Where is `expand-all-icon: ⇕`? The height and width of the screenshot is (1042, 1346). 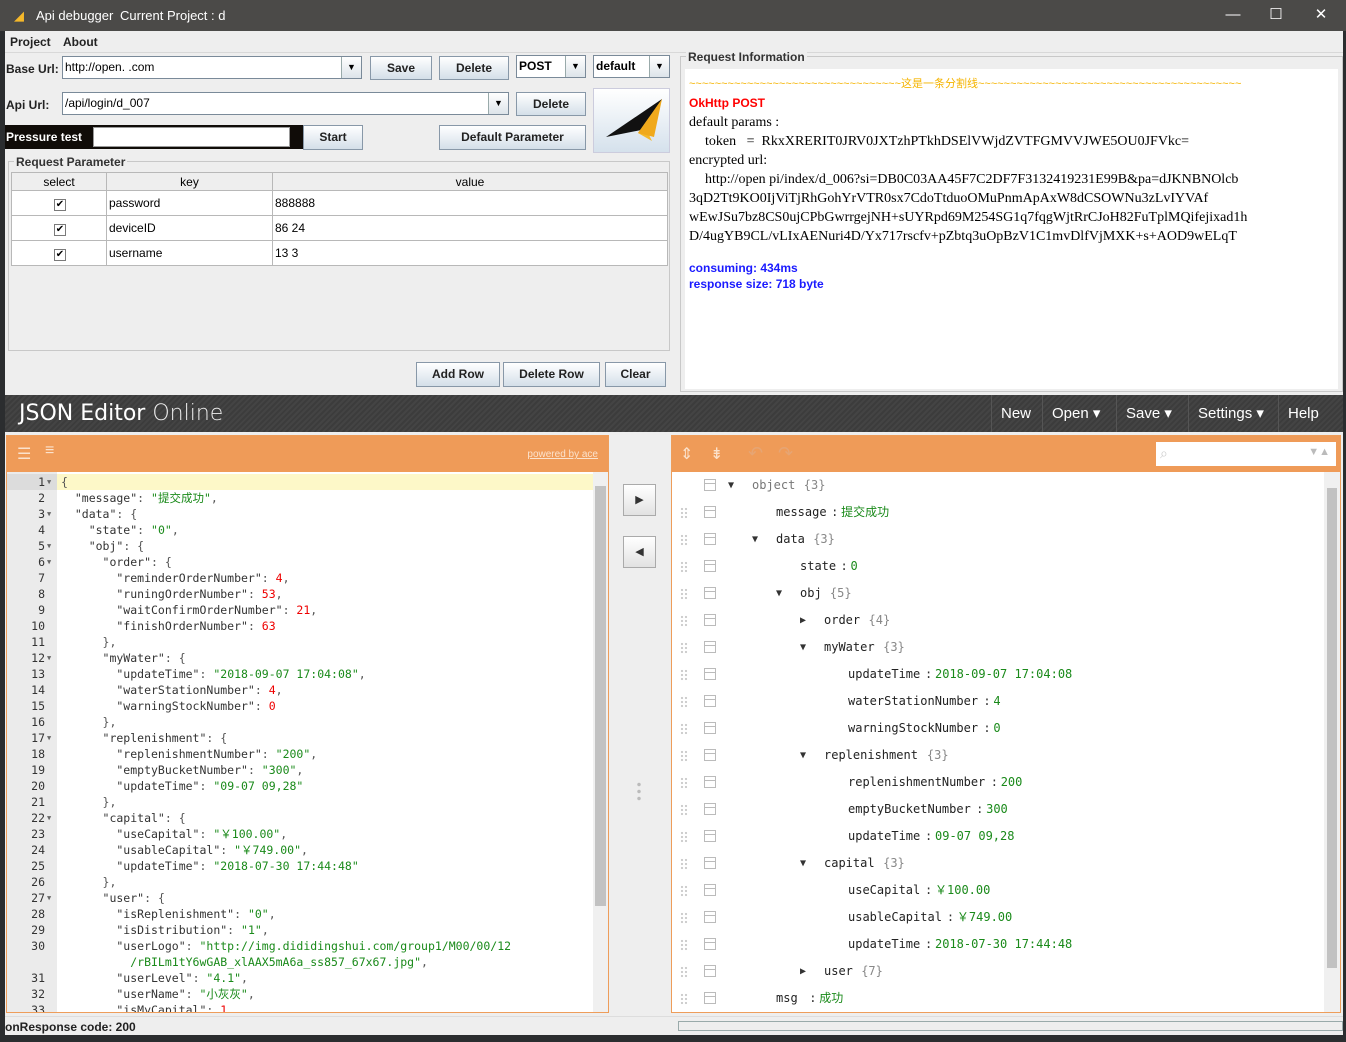 expand-all-icon: ⇕ is located at coordinates (686, 454).